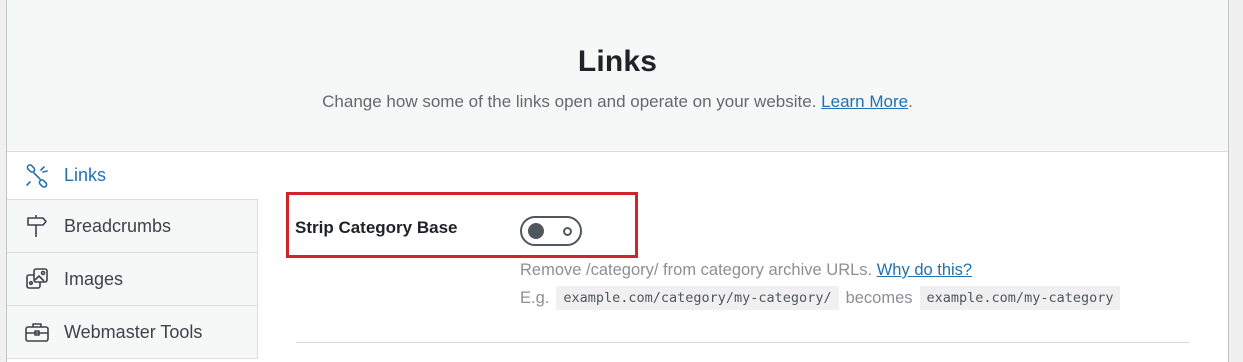  Describe the element at coordinates (132, 176) in the screenshot. I see `sidebar-item-links: Links` at that location.